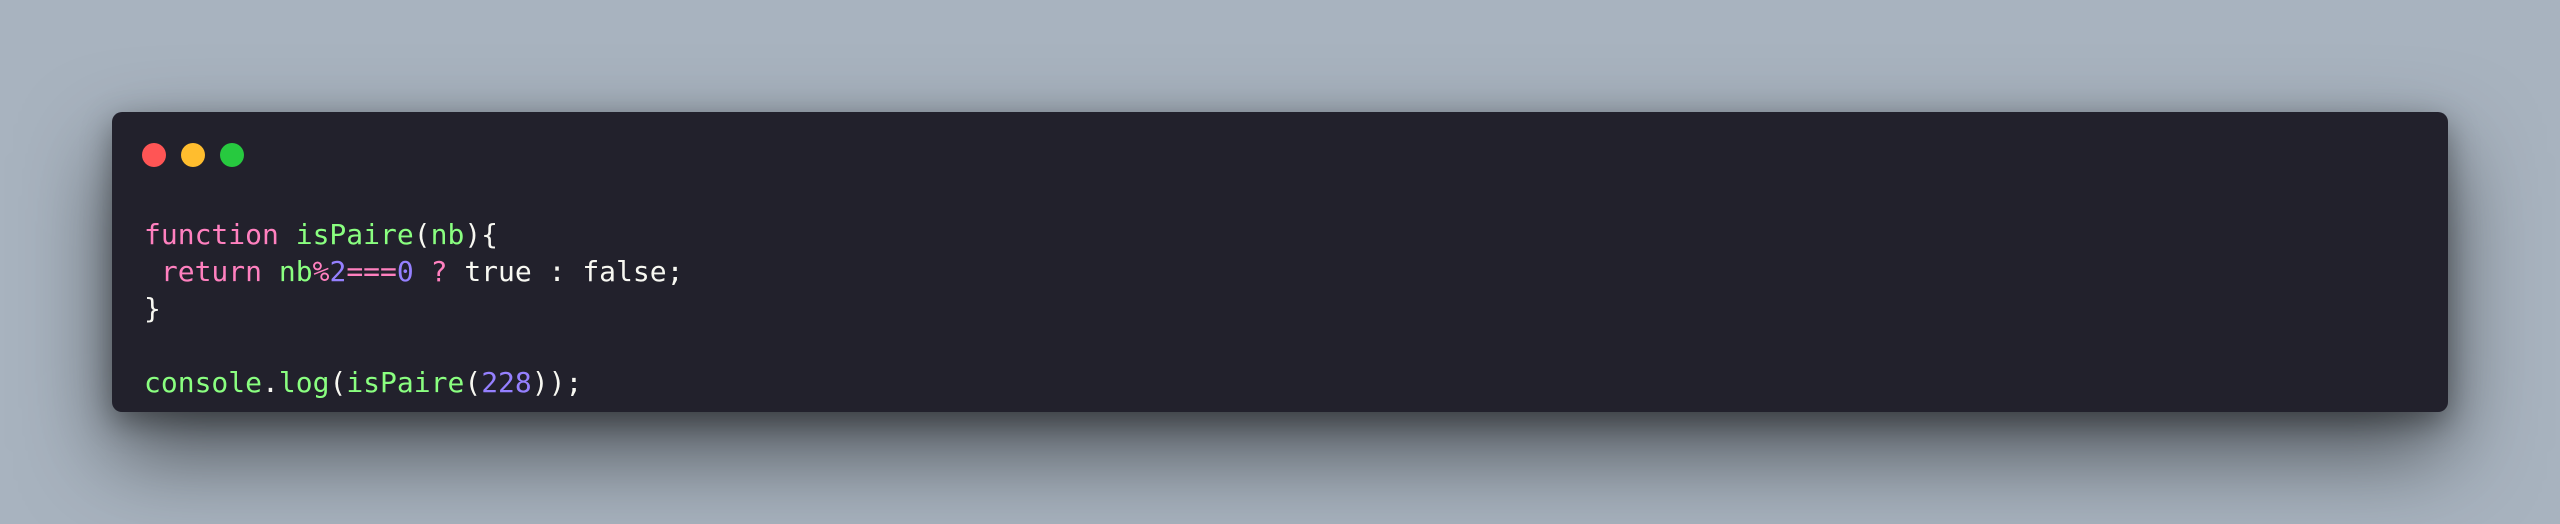 The image size is (2560, 524). I want to click on window-controls, so click(193, 155).